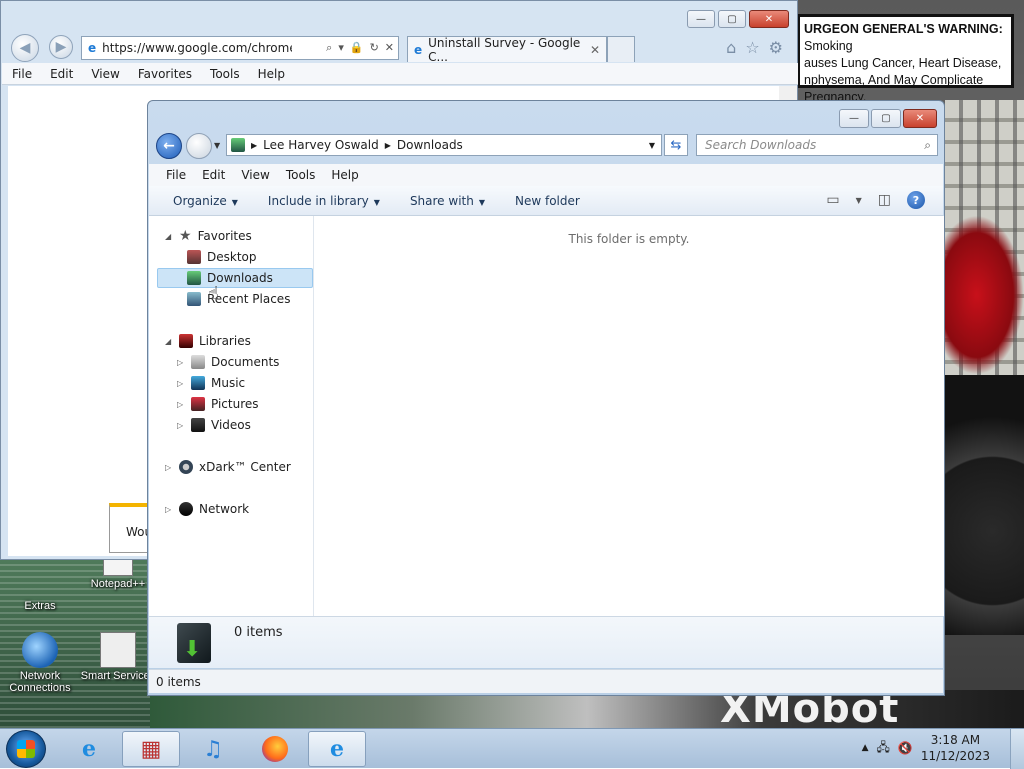 Image resolution: width=1024 pixels, height=769 pixels. Describe the element at coordinates (208, 236) in the screenshot. I see `nav-favorites: ◢ ★ Favorites` at that location.